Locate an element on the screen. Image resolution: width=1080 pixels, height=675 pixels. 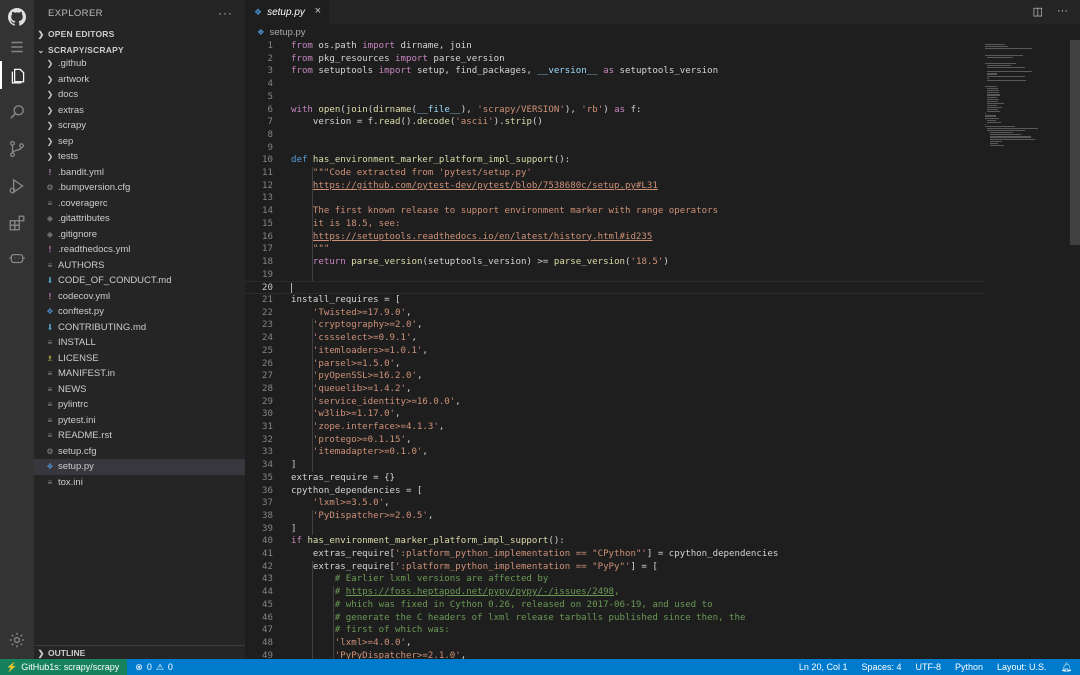
code-line: 38 'PyDispatcher>=2.0.5', is located at coordinates (615, 516).